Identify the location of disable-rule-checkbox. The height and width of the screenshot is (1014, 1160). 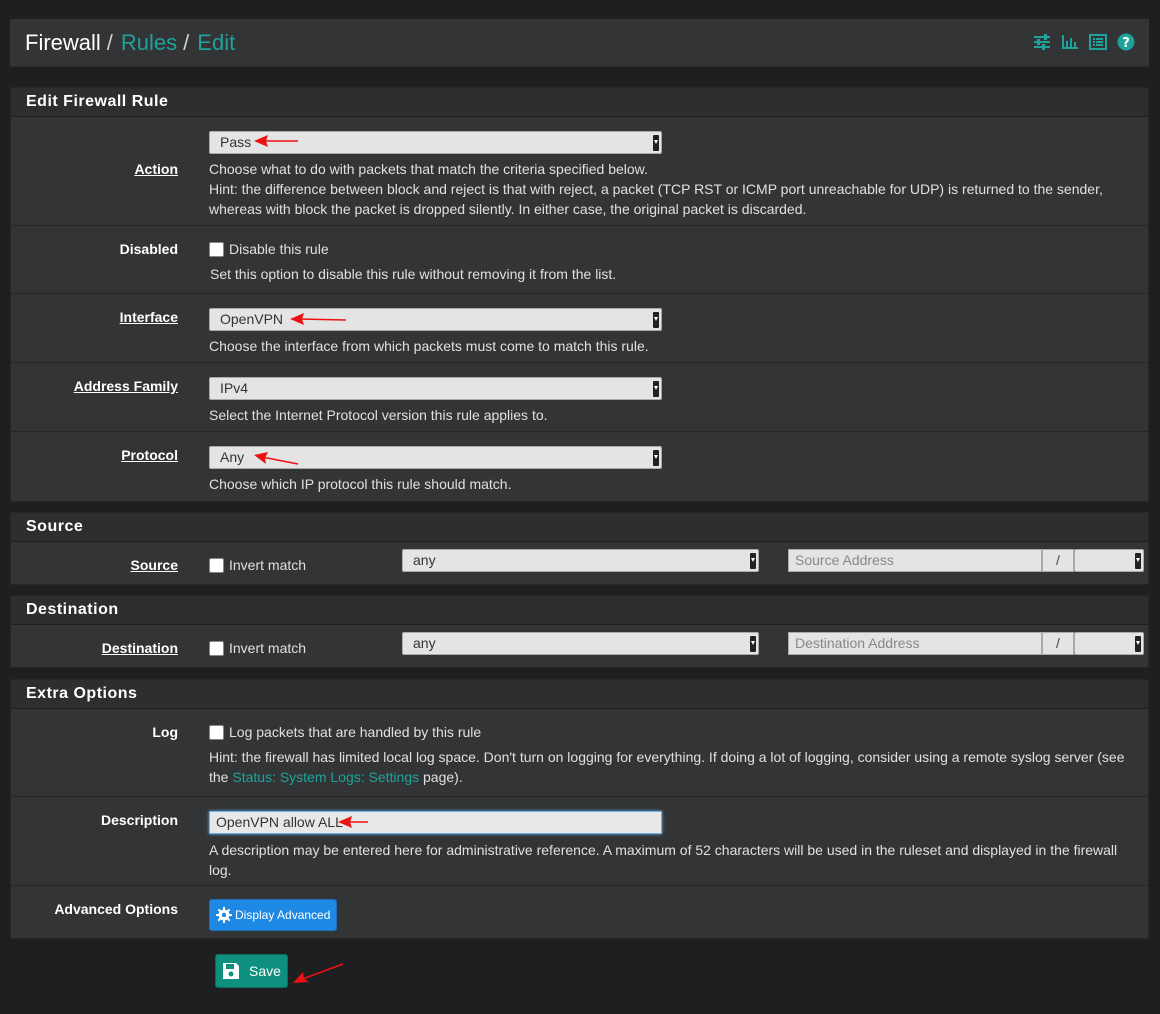
(216, 249).